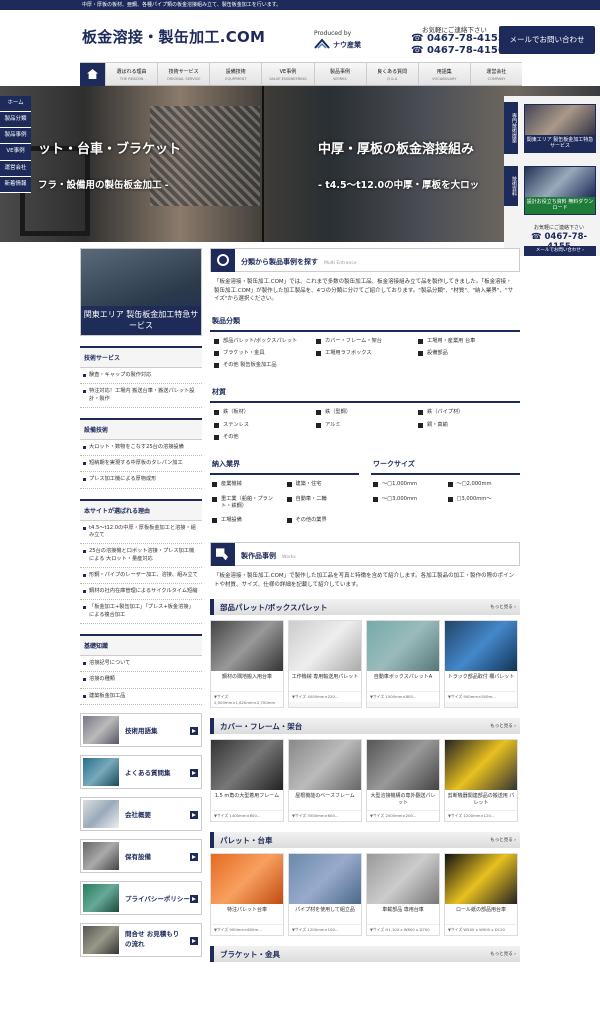 The width and height of the screenshot is (600, 1024). Describe the element at coordinates (141, 533) in the screenshot. I see `left-link: t4.5～t12.0の中厚・厚板板金加工と溶接・組み立て` at that location.